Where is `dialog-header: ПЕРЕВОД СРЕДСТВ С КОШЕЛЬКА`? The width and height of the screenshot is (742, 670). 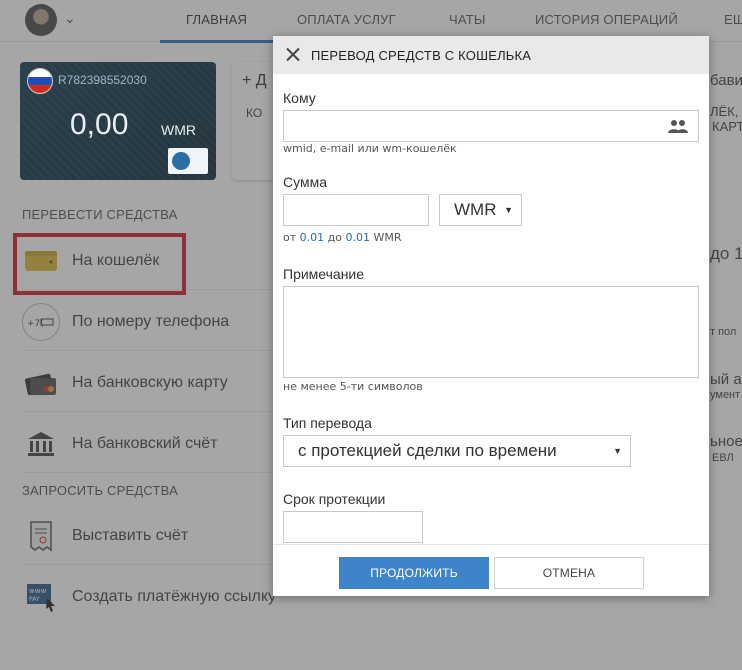 dialog-header: ПЕРЕВОД СРЕДСТВ С КОШЕЛЬКА is located at coordinates (491, 55).